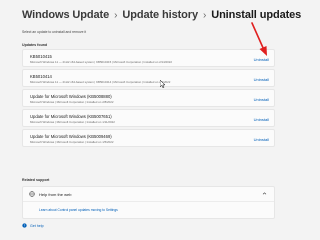 The image size is (320, 240). I want to click on breadcrumb-windows-update: Windows Update, so click(65, 15).